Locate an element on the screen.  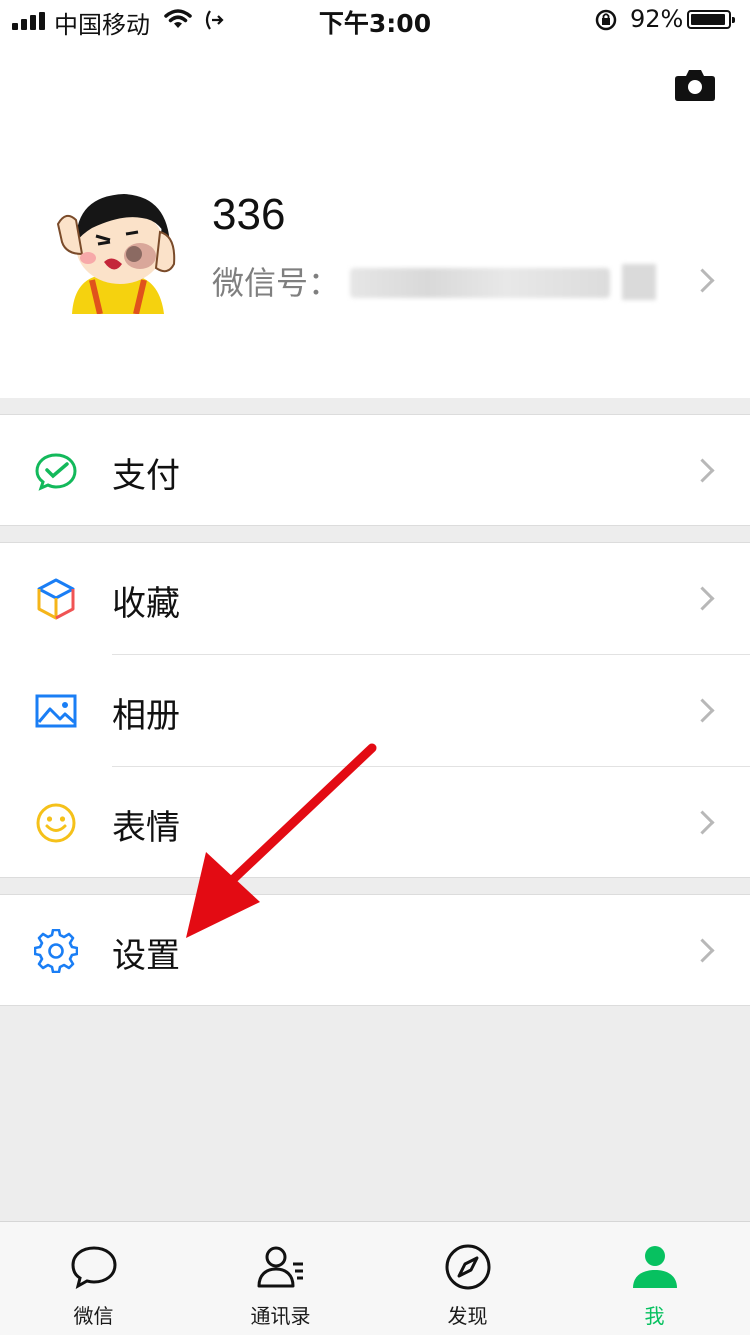
tab-me: 我 is located at coordinates (654, 1278).